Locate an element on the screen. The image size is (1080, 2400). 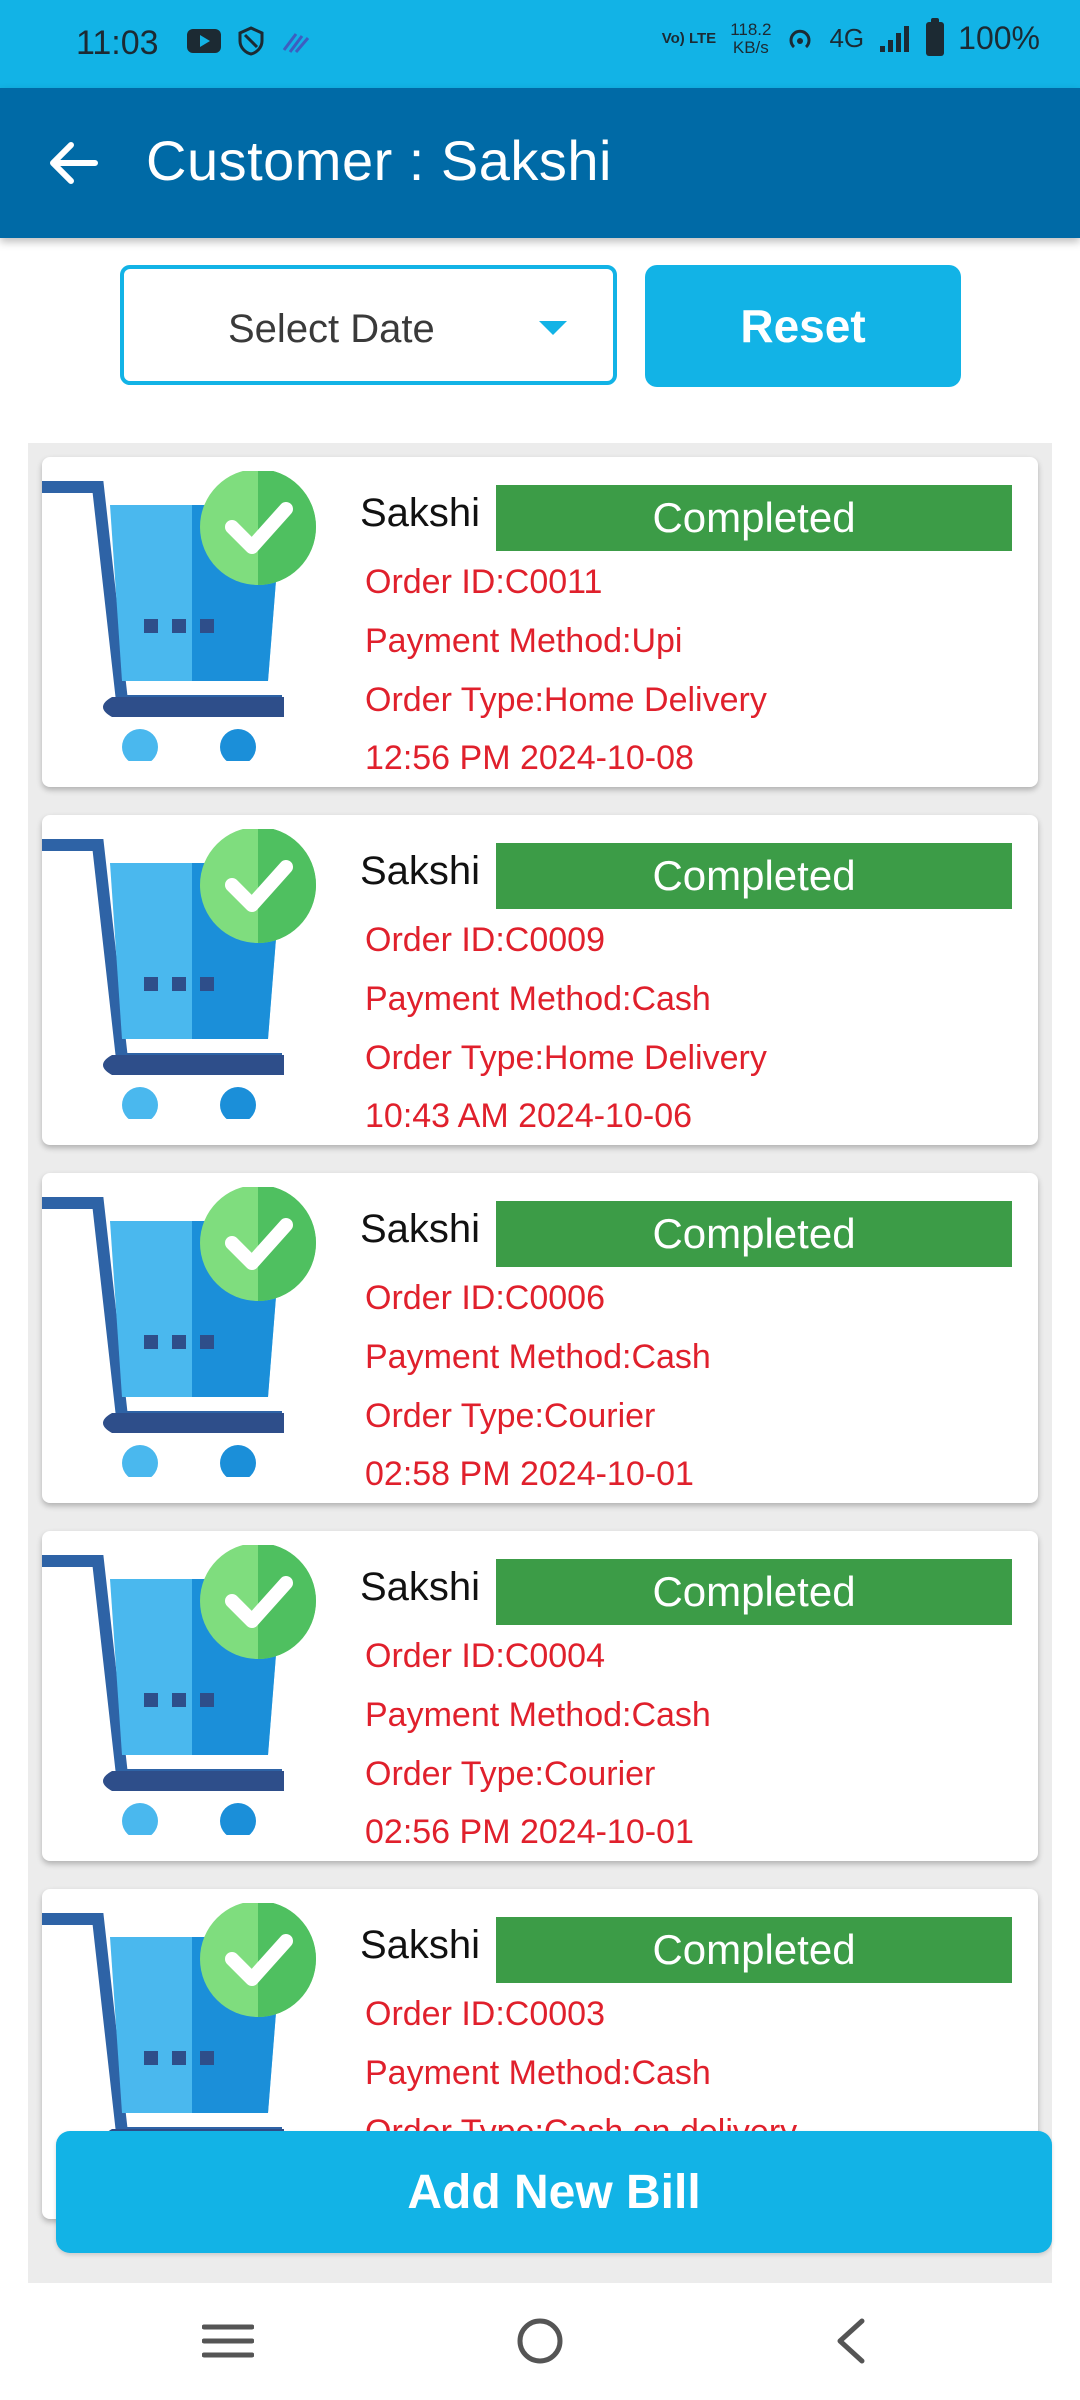
add-new-bill-button: Add New Bill is located at coordinates (554, 2192).